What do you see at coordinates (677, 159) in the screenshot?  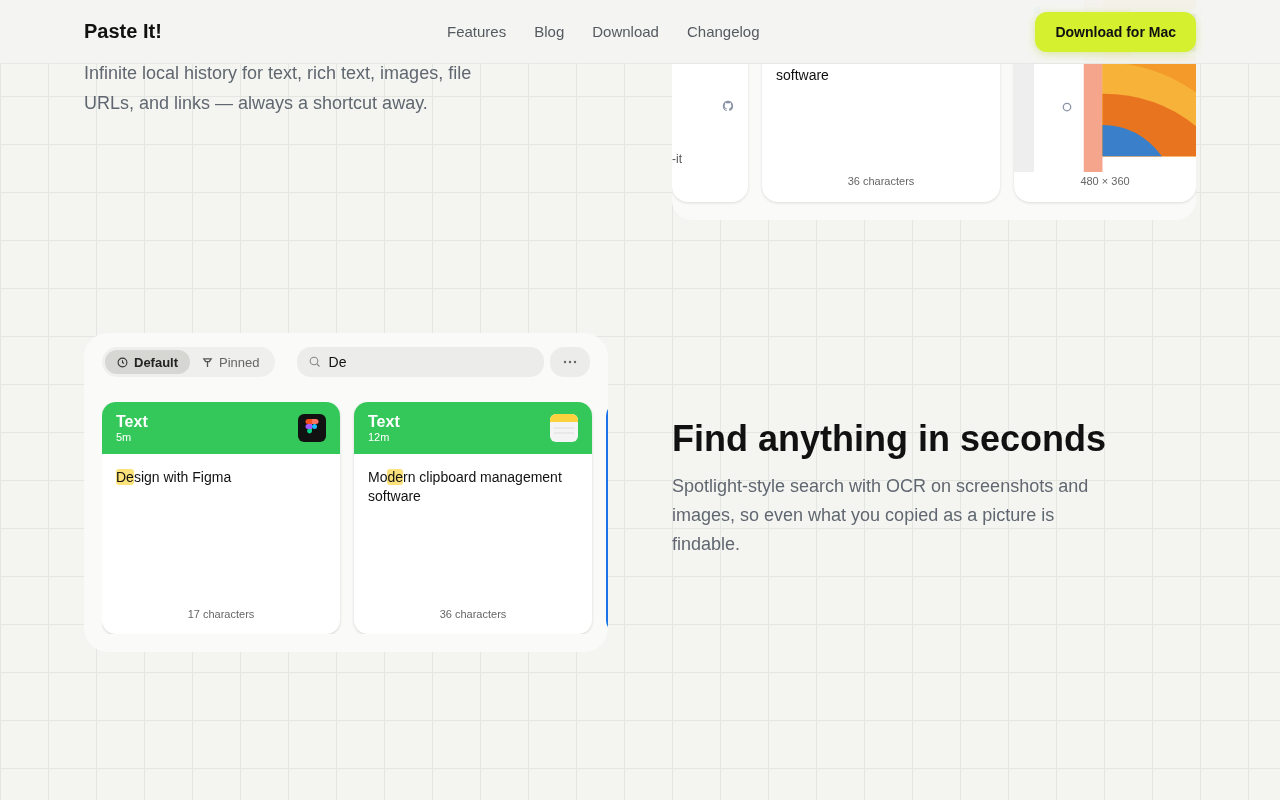 I see `link-text: -it` at bounding box center [677, 159].